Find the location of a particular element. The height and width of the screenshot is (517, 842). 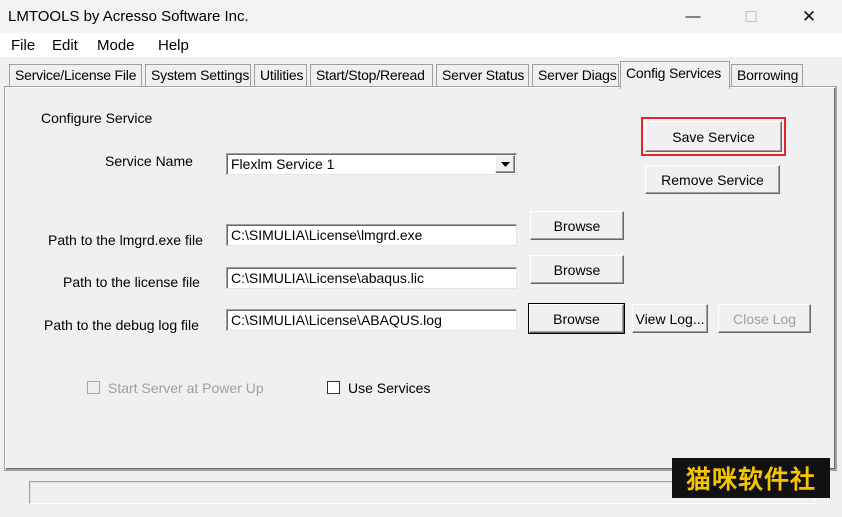

title-bar: LMTOOLS by Acresso Software Inc. — ☐ ✕ is located at coordinates (421, 16).